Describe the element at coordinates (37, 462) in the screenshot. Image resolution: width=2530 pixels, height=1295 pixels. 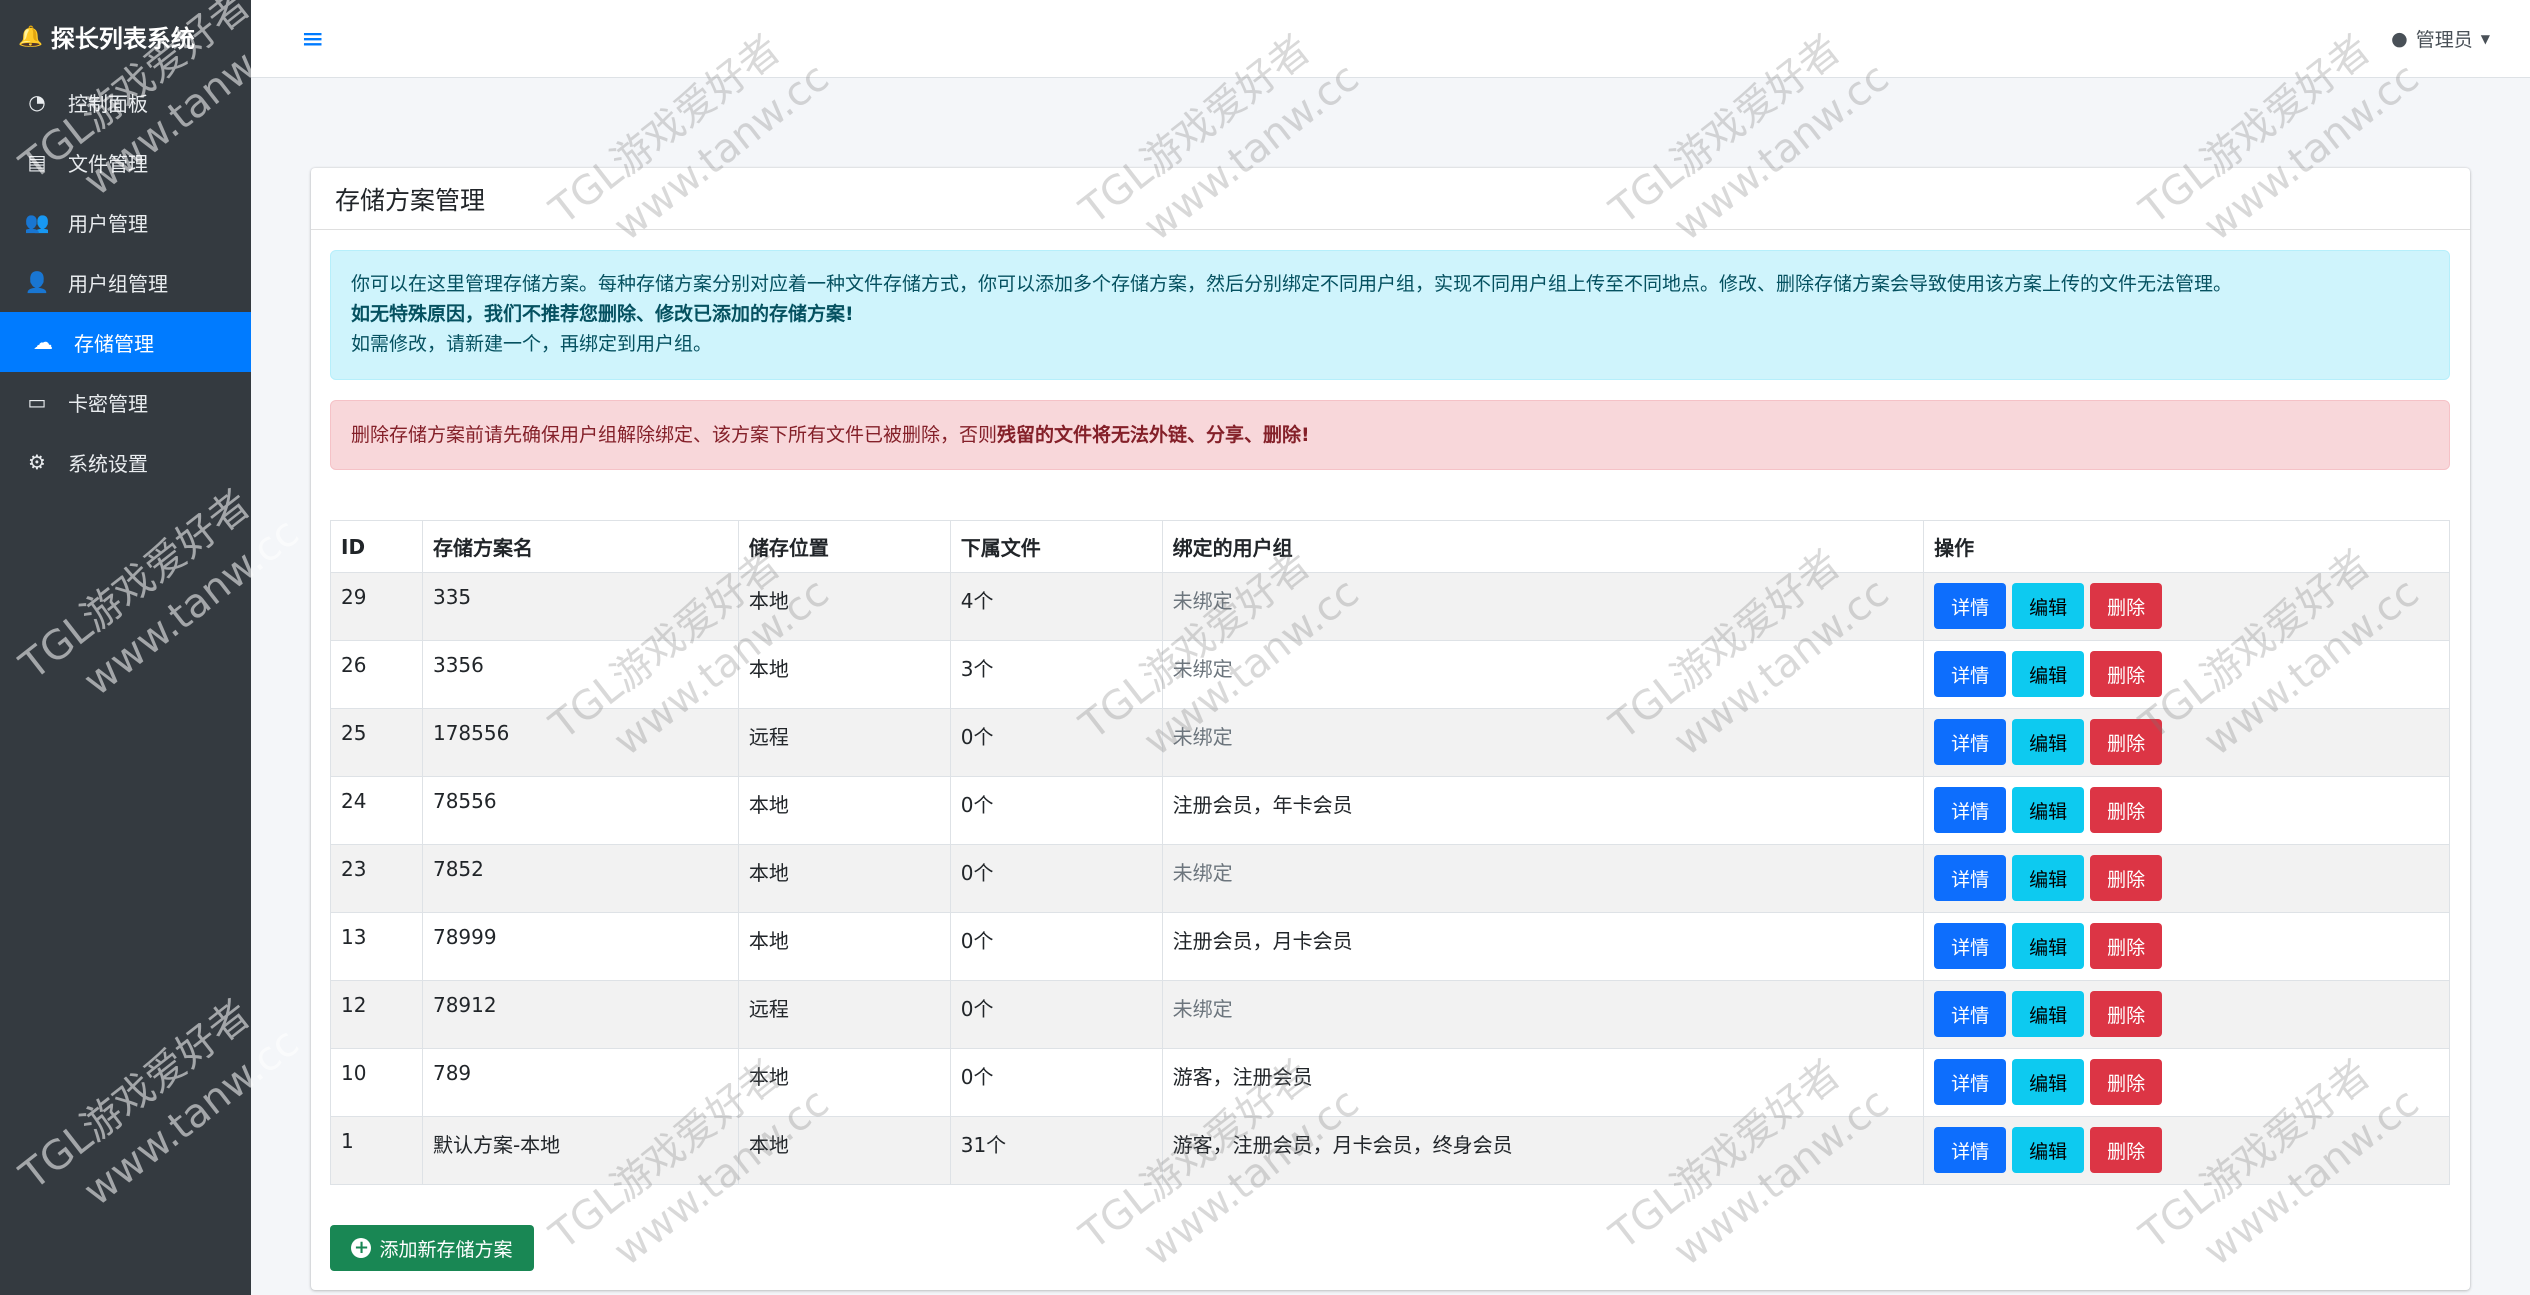
I see `gear-icon: ⚙` at that location.